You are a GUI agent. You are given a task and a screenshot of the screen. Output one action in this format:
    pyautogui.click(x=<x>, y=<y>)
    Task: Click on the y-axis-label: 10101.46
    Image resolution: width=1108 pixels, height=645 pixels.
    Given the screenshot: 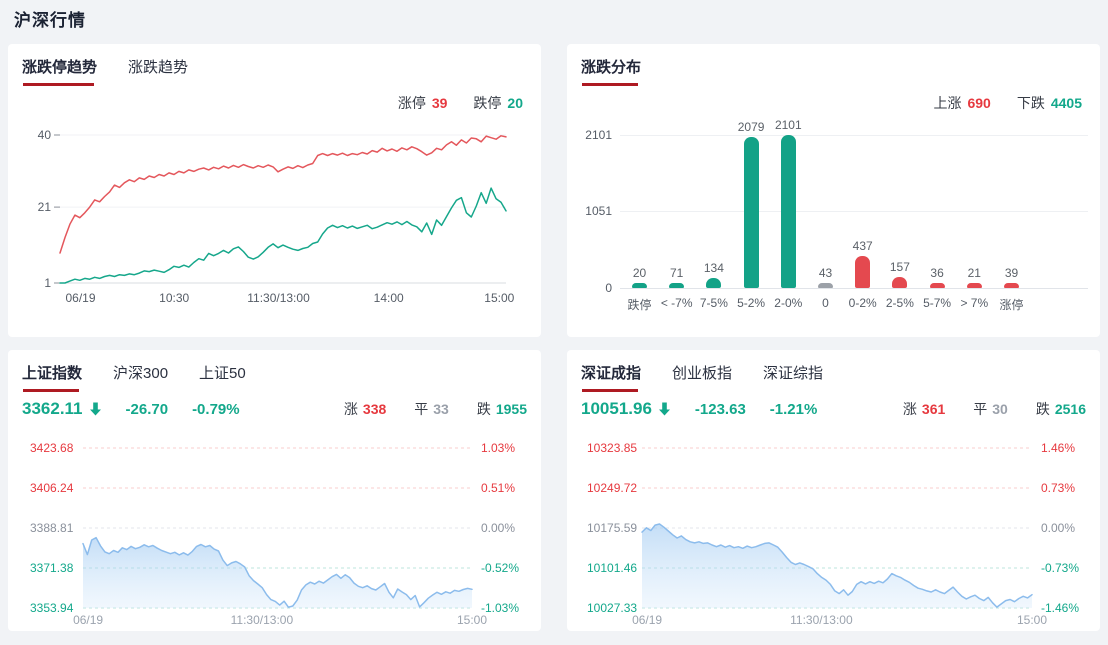 What is the action you would take?
    pyautogui.click(x=612, y=568)
    